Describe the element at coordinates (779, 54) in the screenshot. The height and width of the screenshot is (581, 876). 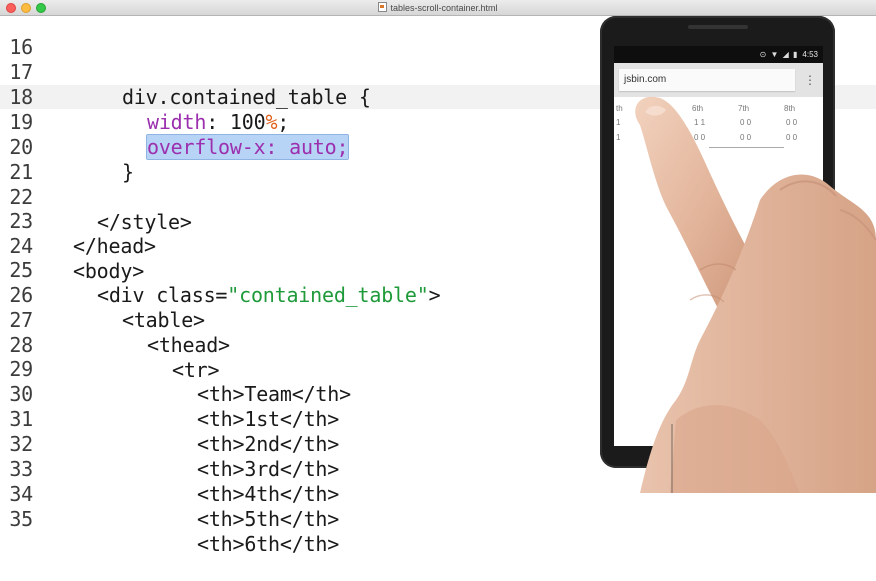
I see `status-icons: ⊙ ▼ ◢ ▮` at that location.